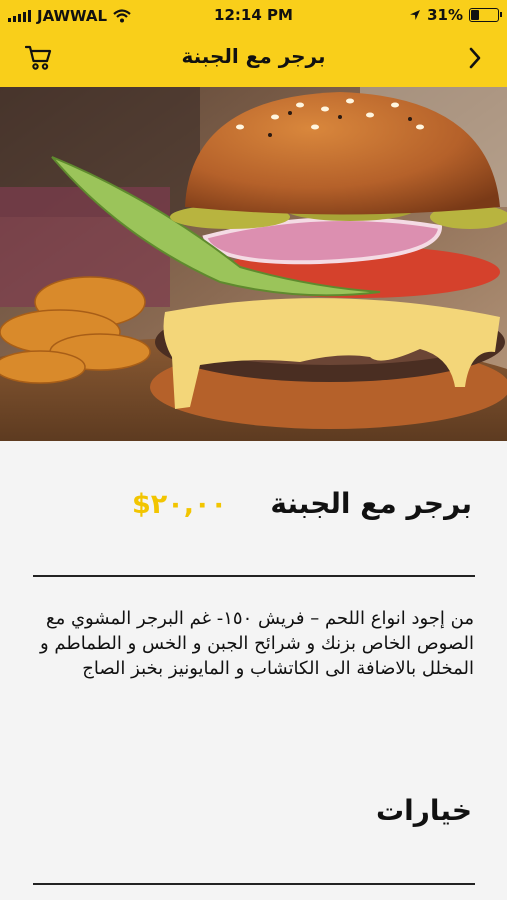  What do you see at coordinates (445, 15) in the screenshot?
I see `battery-percent: 31%` at bounding box center [445, 15].